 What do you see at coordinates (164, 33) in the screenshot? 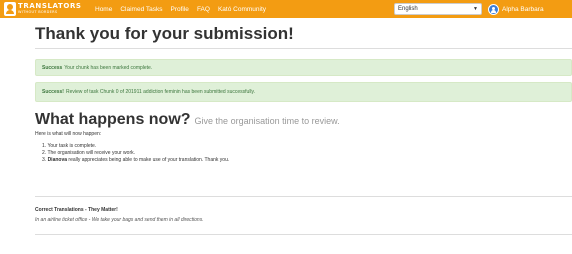
I see `page-title: Thank you for your submission!` at bounding box center [164, 33].